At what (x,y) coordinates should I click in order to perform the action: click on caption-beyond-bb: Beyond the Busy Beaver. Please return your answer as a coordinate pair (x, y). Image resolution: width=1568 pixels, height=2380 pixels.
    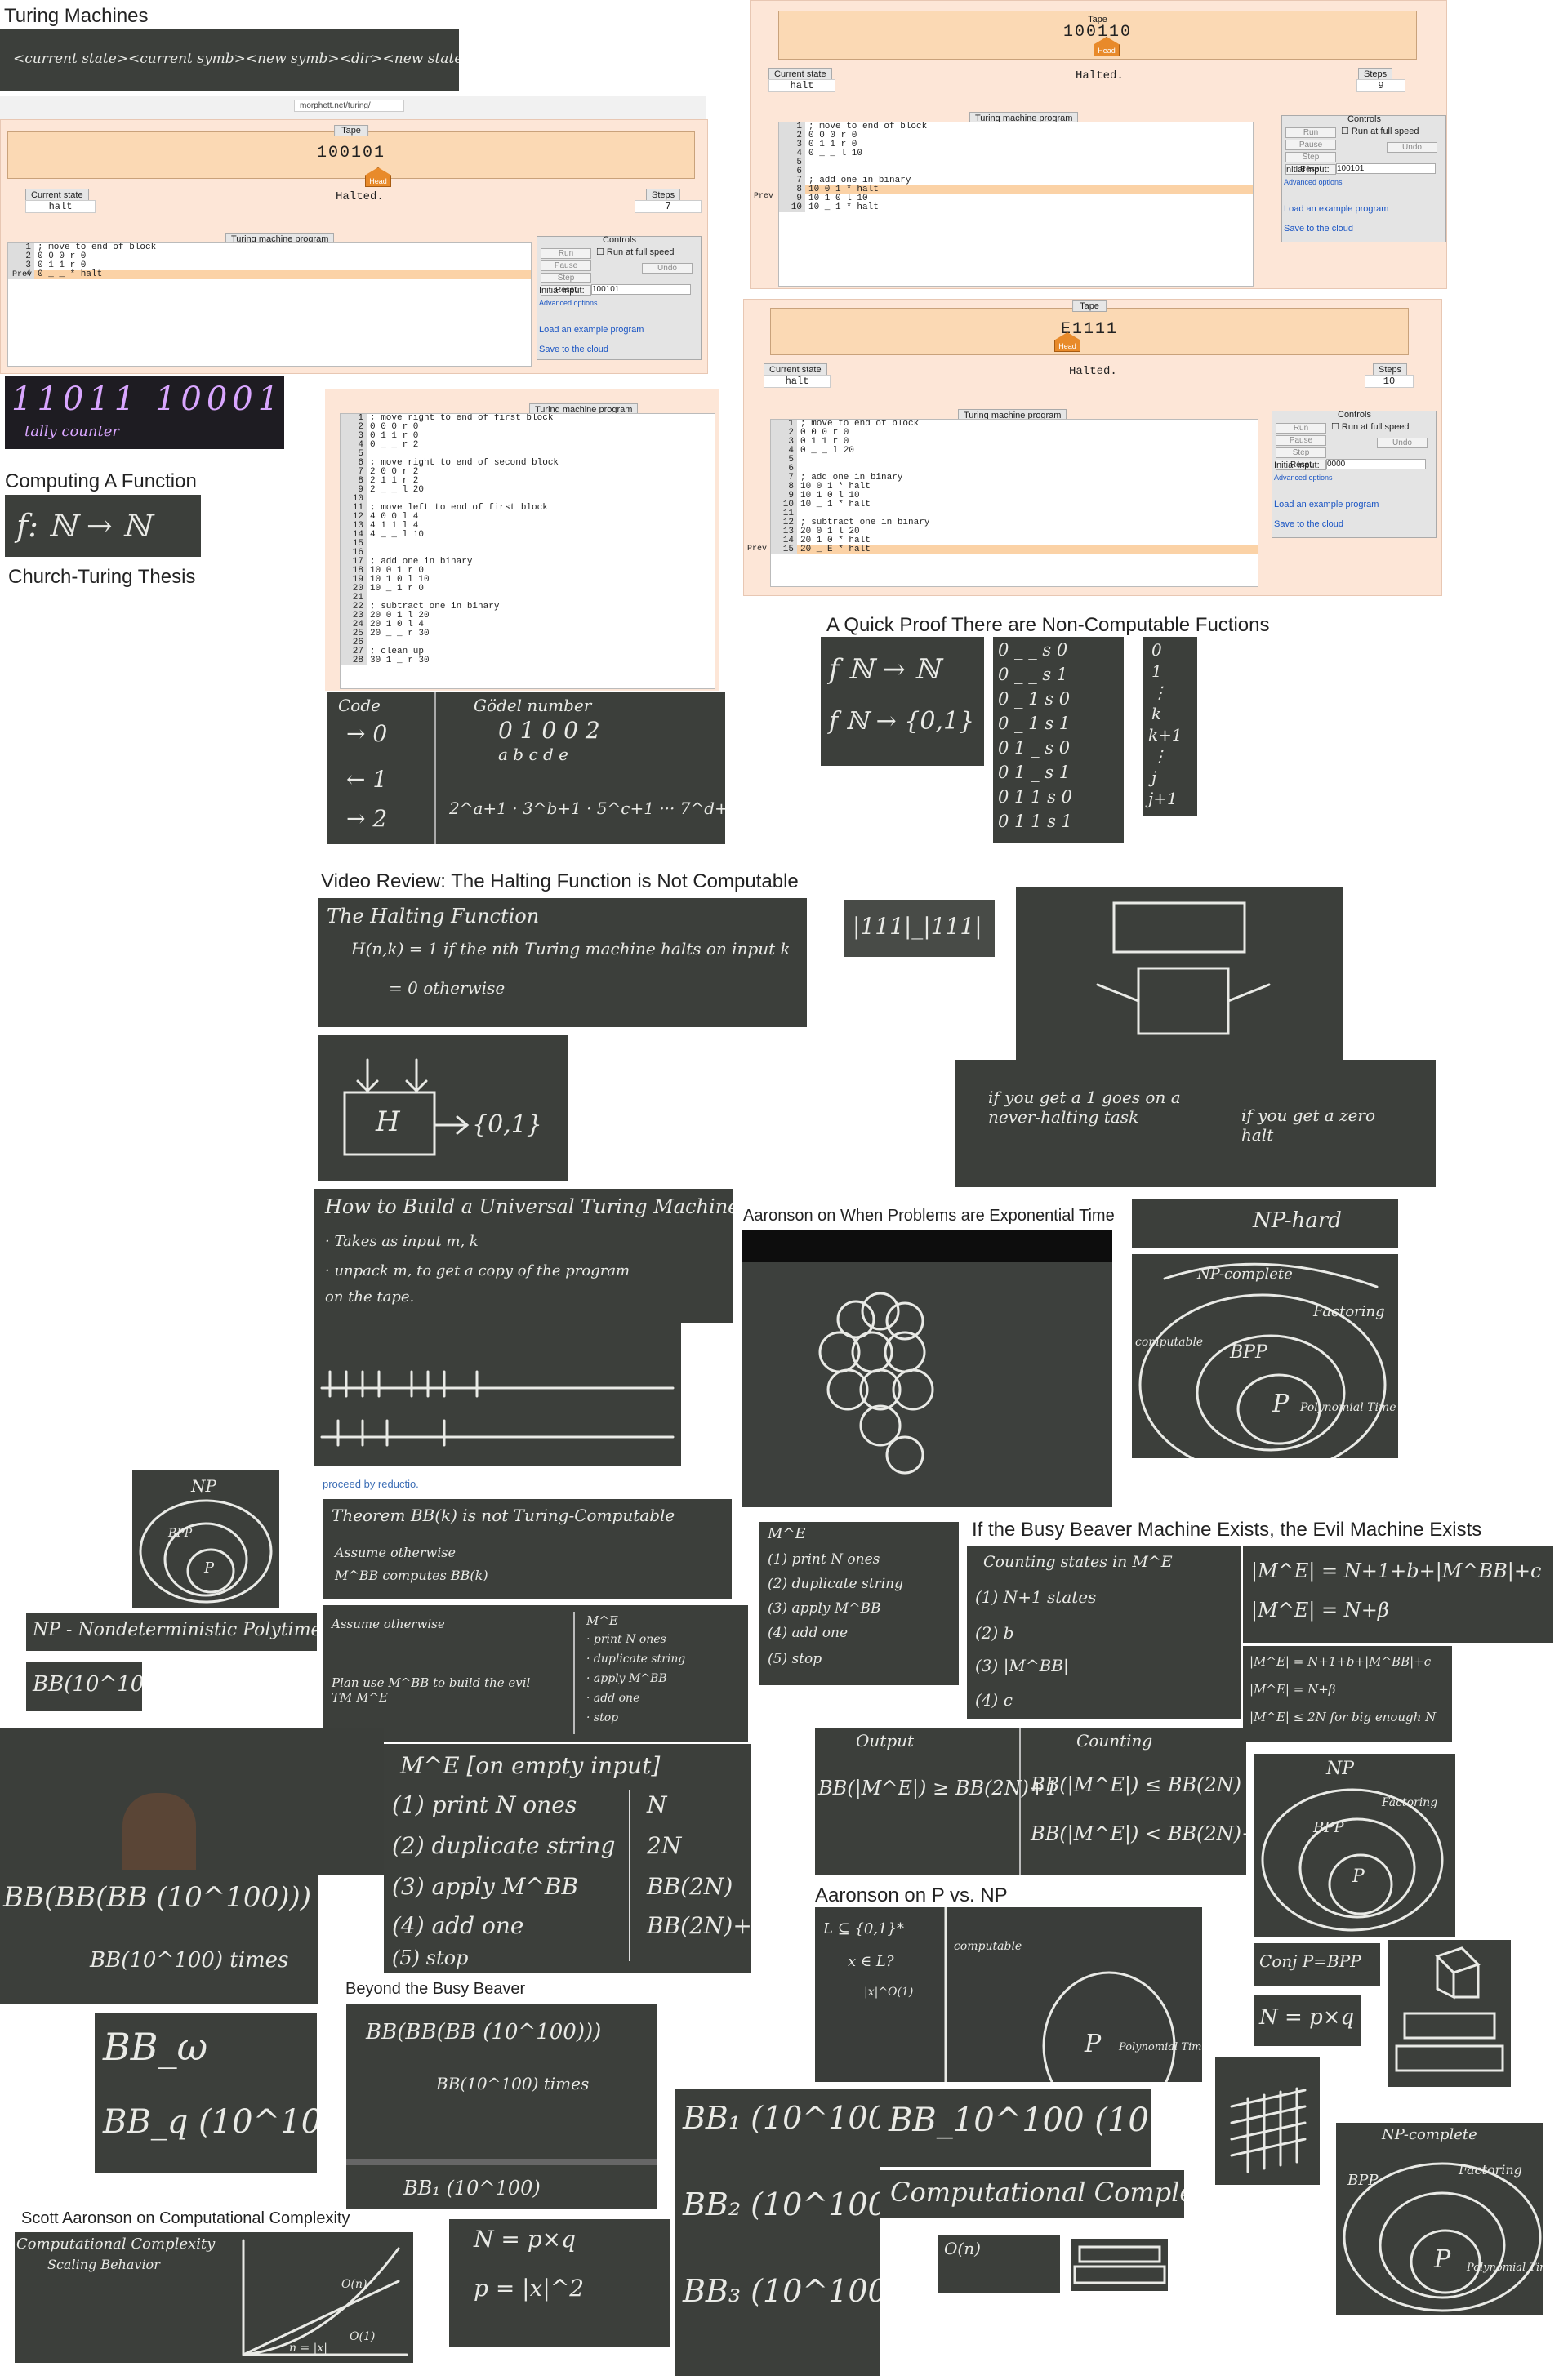
    Looking at the image, I should click on (436, 1989).